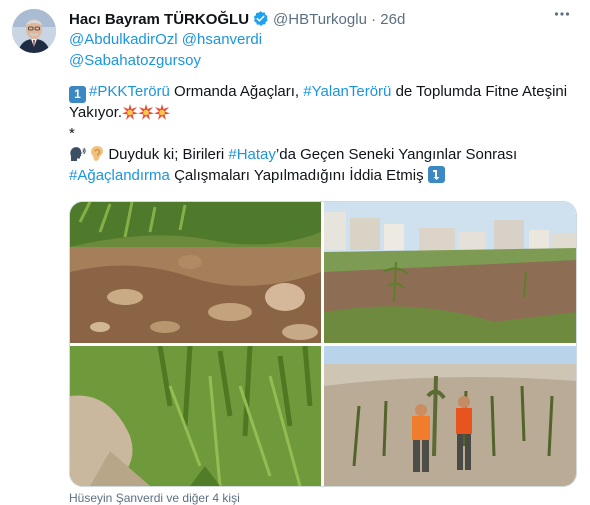  I want to click on photo-workers-planting-saplings, so click(450, 416).